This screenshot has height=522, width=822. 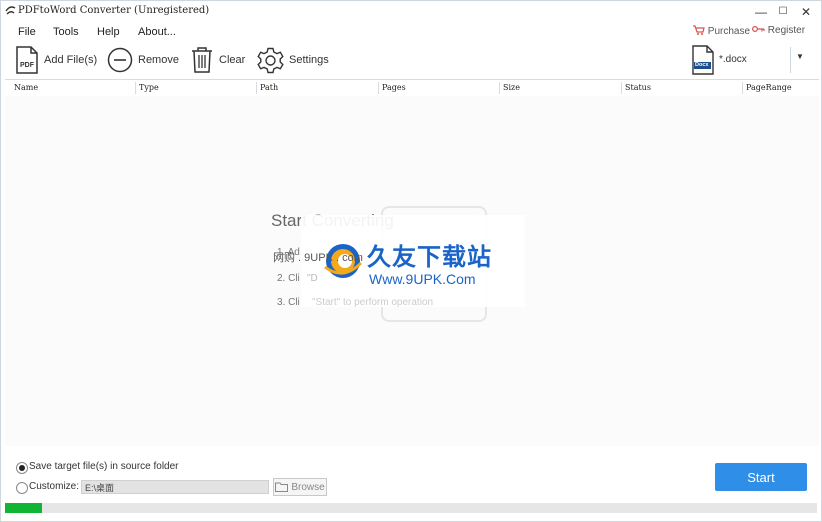 I want to click on column-name: Name, so click(x=24, y=88).